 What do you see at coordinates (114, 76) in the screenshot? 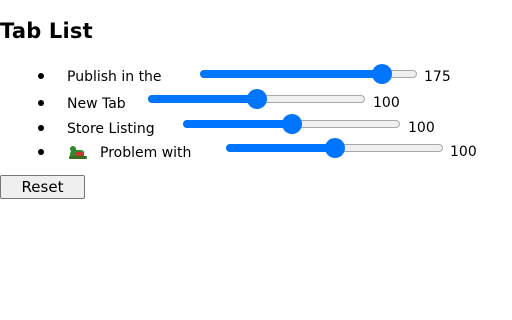
I see `tab-label: Publish in the` at bounding box center [114, 76].